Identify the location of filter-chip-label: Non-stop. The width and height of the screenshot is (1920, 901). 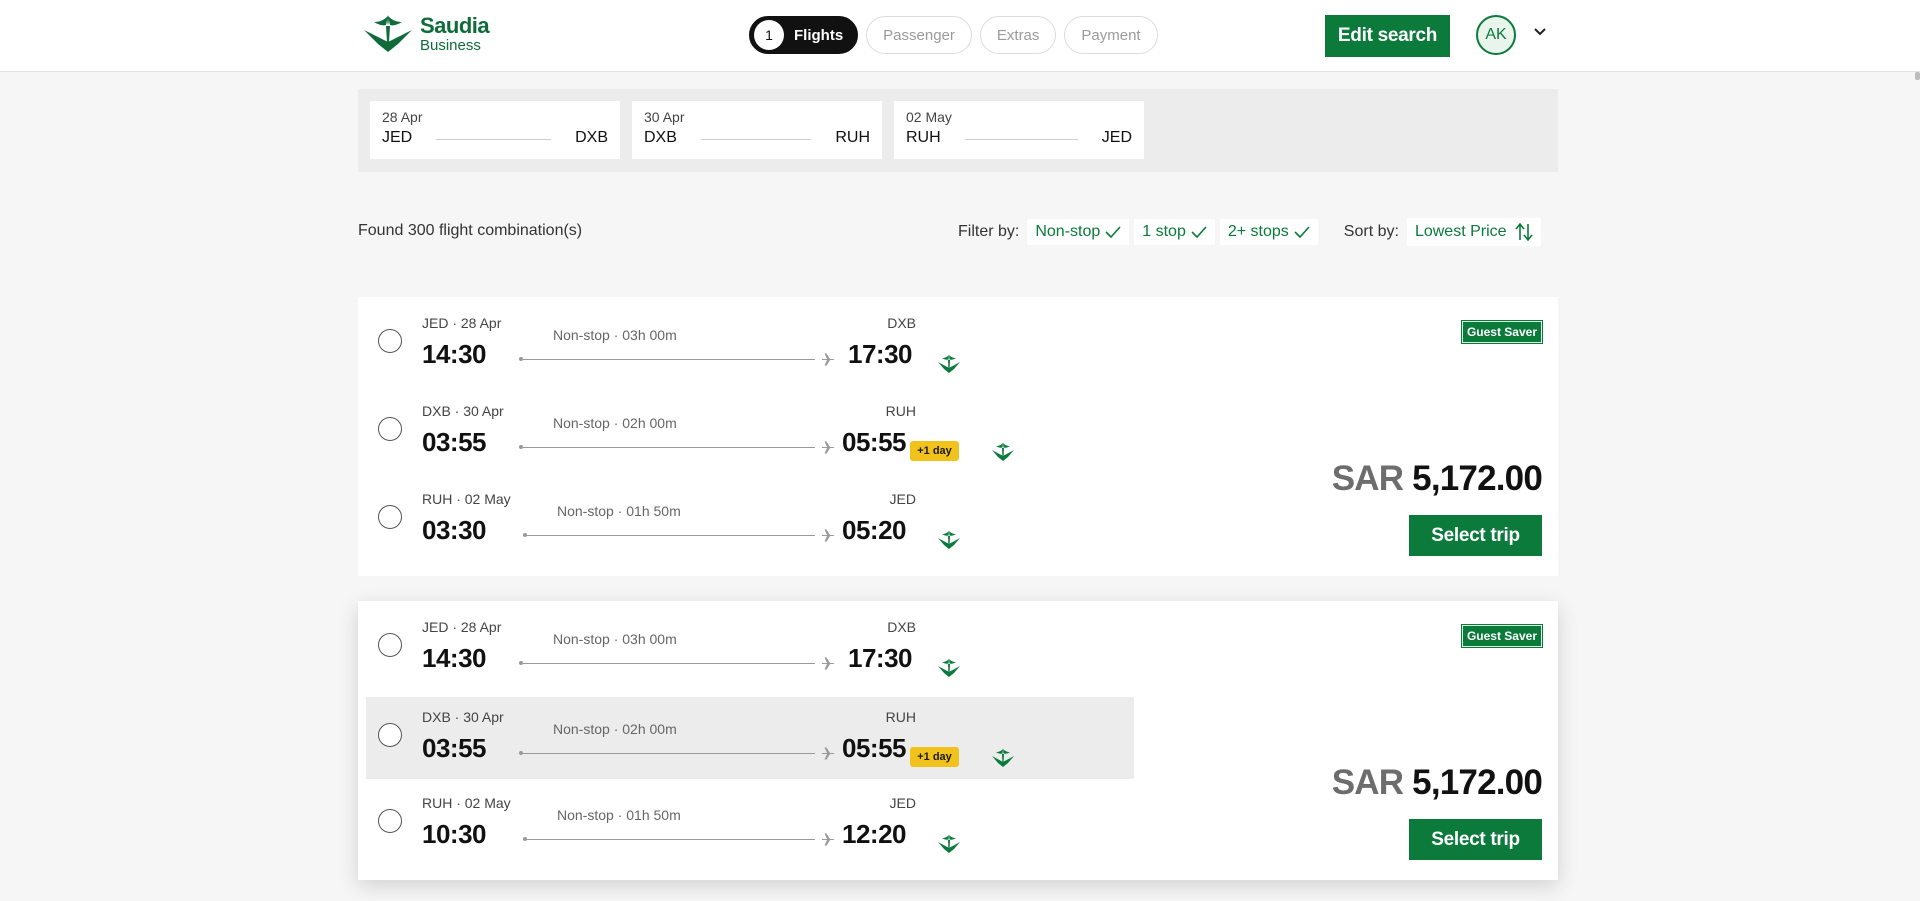
(1068, 231).